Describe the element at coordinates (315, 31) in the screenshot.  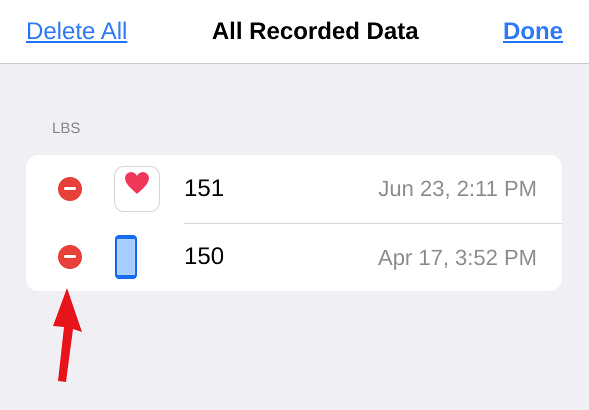
I see `window-title: All Recorded Data` at that location.